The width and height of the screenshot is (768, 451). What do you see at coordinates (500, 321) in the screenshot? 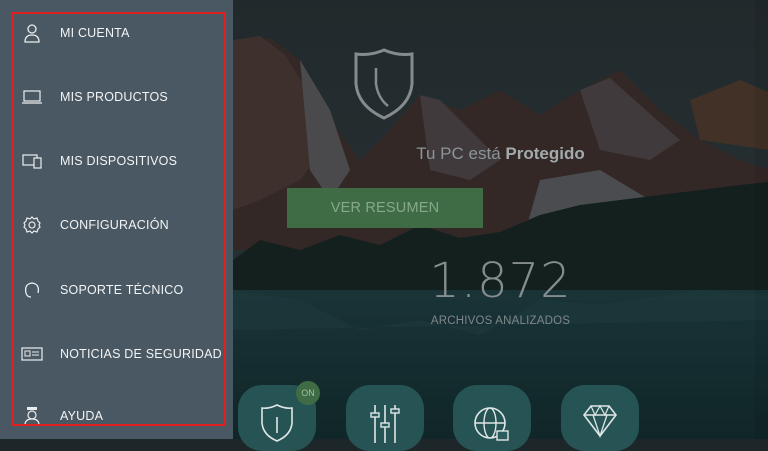
I see `files-scanned-label: ARCHIVOS ANALIZADOS` at bounding box center [500, 321].